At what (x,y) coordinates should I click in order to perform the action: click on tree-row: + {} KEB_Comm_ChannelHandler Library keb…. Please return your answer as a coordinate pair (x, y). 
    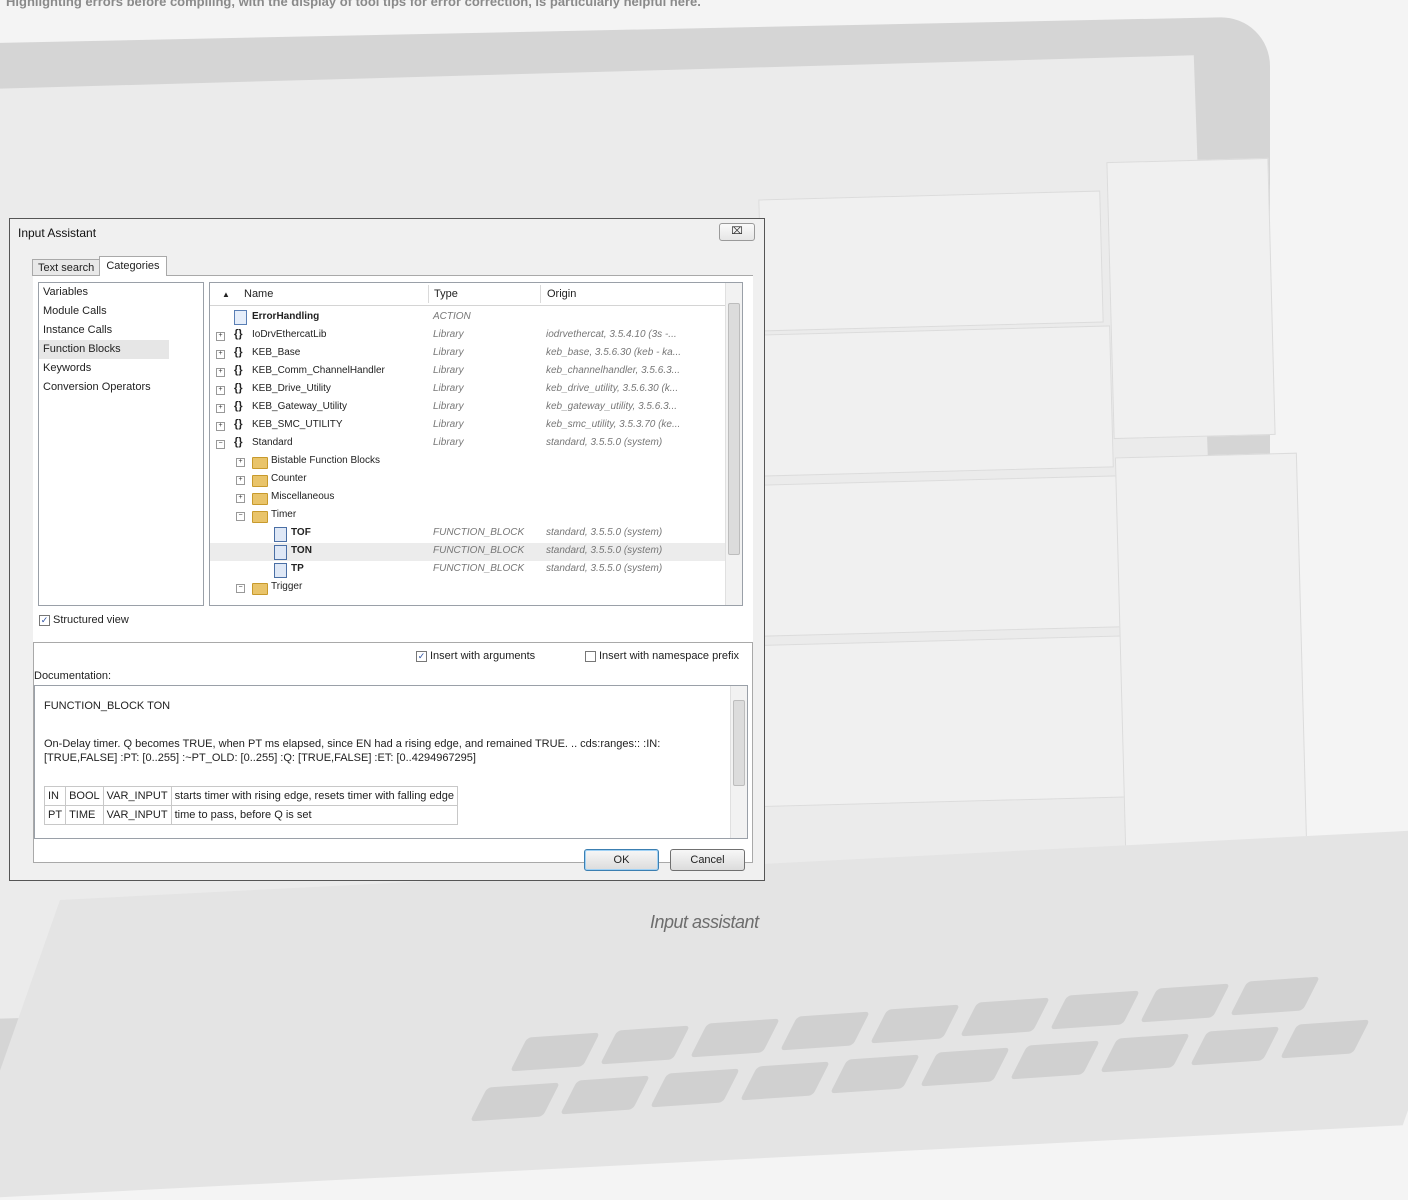
    Looking at the image, I should click on (468, 372).